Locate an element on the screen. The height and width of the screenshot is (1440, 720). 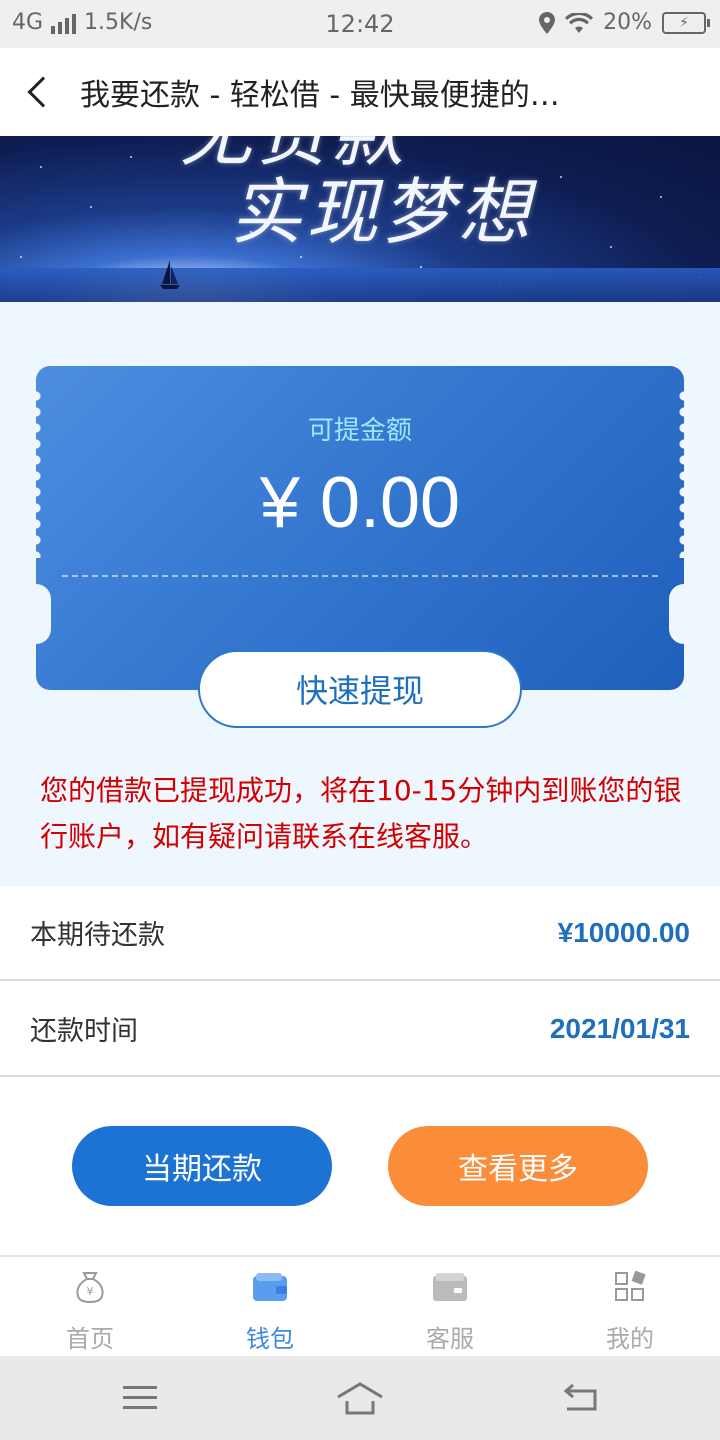
view-more-button: 查看更多 is located at coordinates (518, 1166).